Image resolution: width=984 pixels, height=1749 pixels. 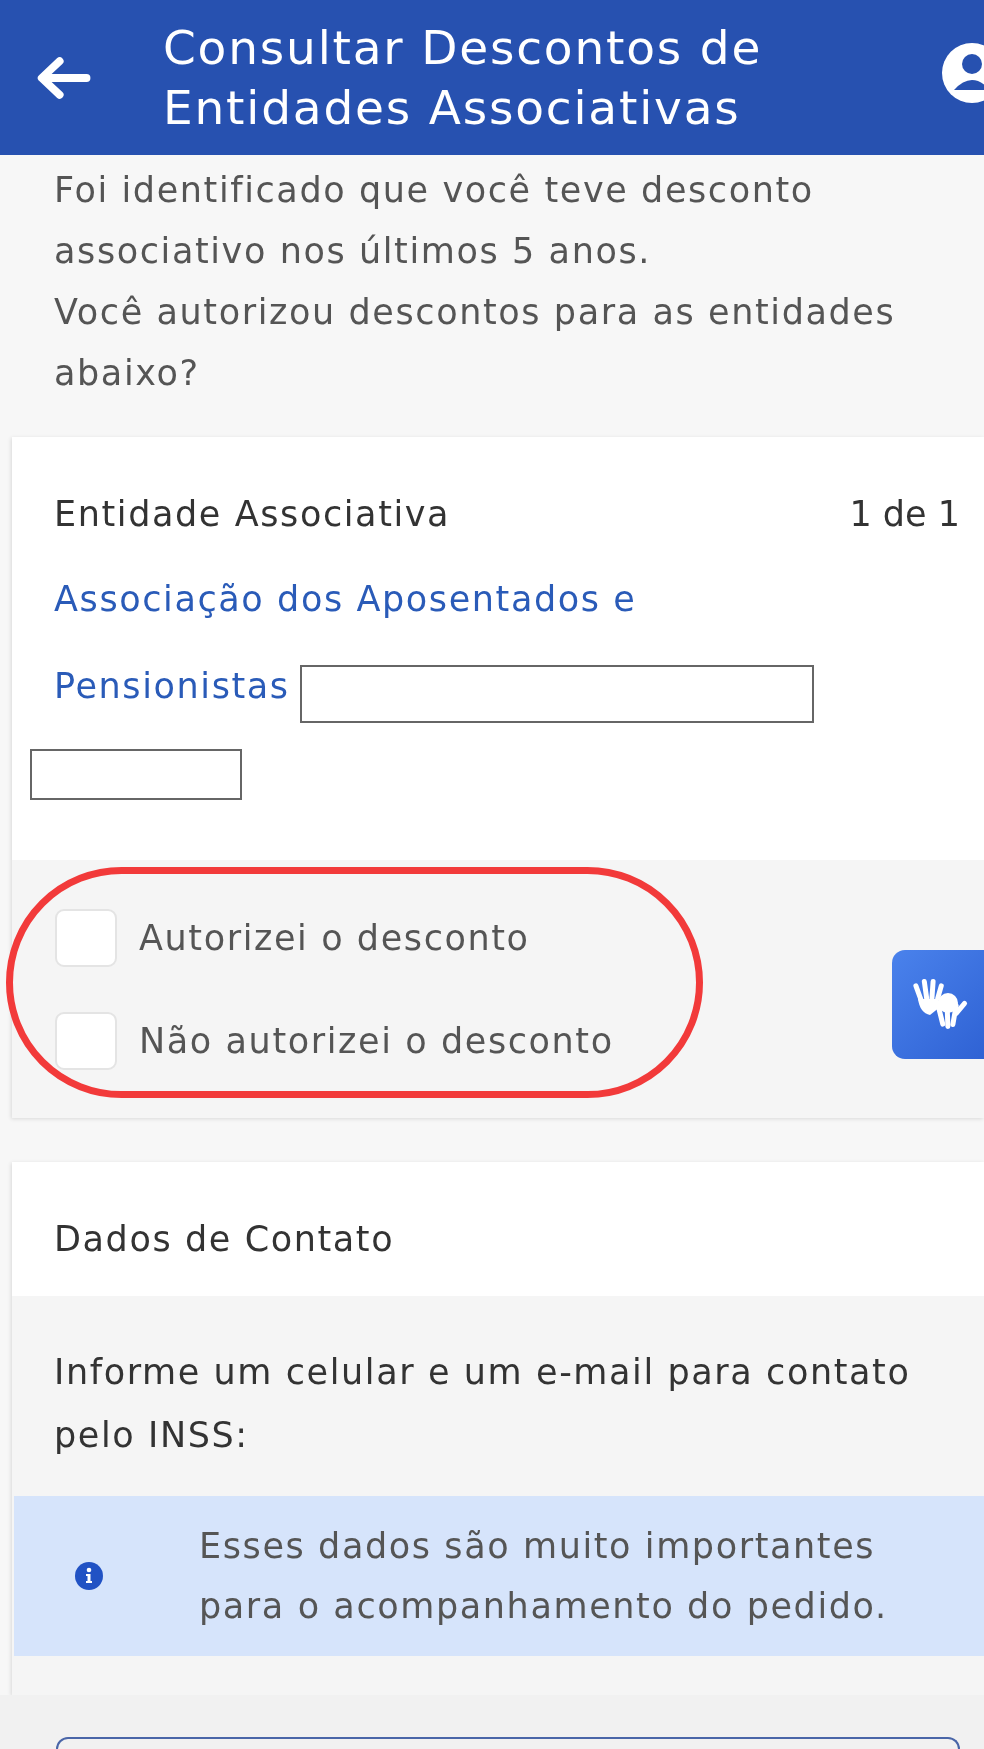 What do you see at coordinates (904, 514) in the screenshot?
I see `entity-counter: 1 de 1` at bounding box center [904, 514].